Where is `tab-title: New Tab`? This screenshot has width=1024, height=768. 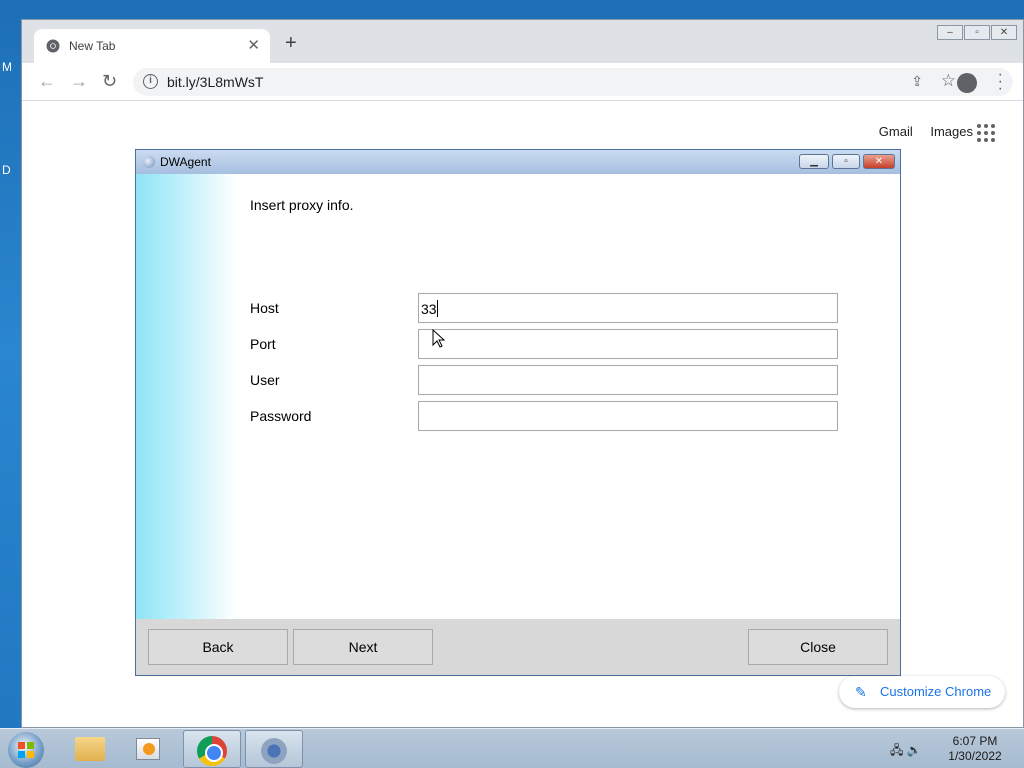
tab-title: New Tab is located at coordinates (92, 46).